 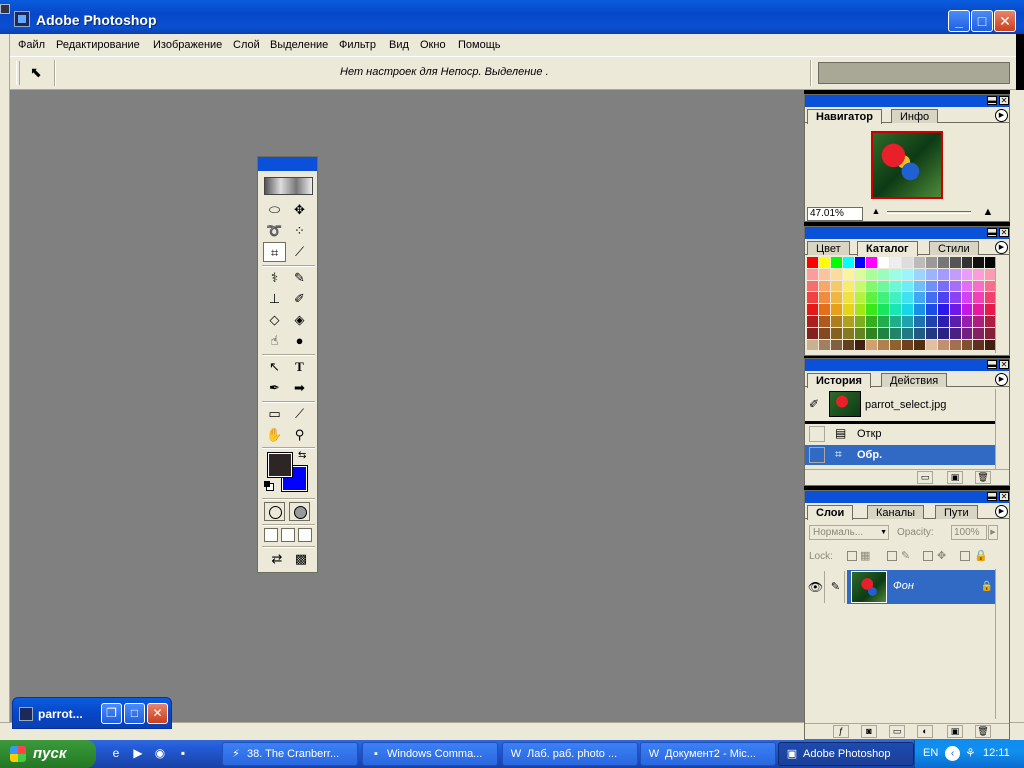 I want to click on layers-title-bar: ▬ ✕, so click(x=907, y=497).